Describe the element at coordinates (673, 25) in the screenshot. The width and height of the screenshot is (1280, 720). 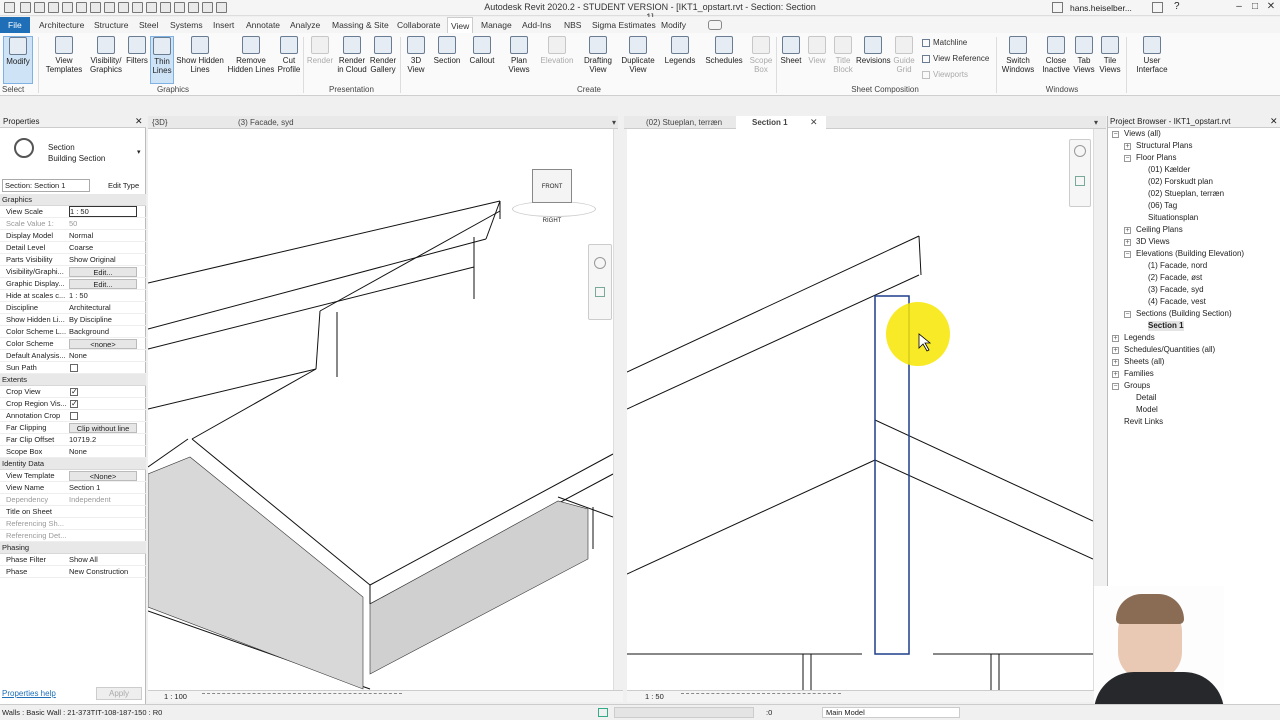
I see `tab-modify: Modify` at that location.